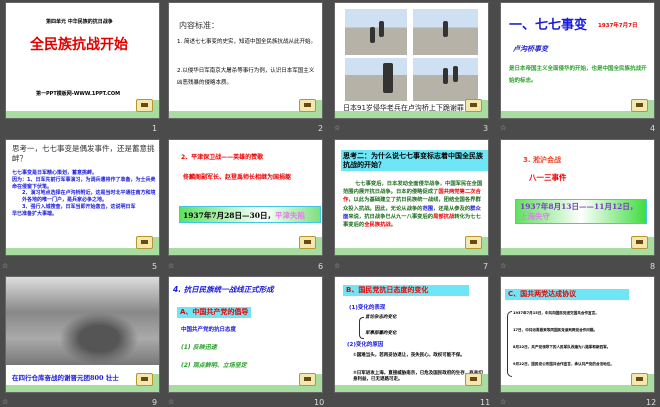  I want to click on slide-title: 2、平津保卫战——英雄的赞歌, so click(222, 157).